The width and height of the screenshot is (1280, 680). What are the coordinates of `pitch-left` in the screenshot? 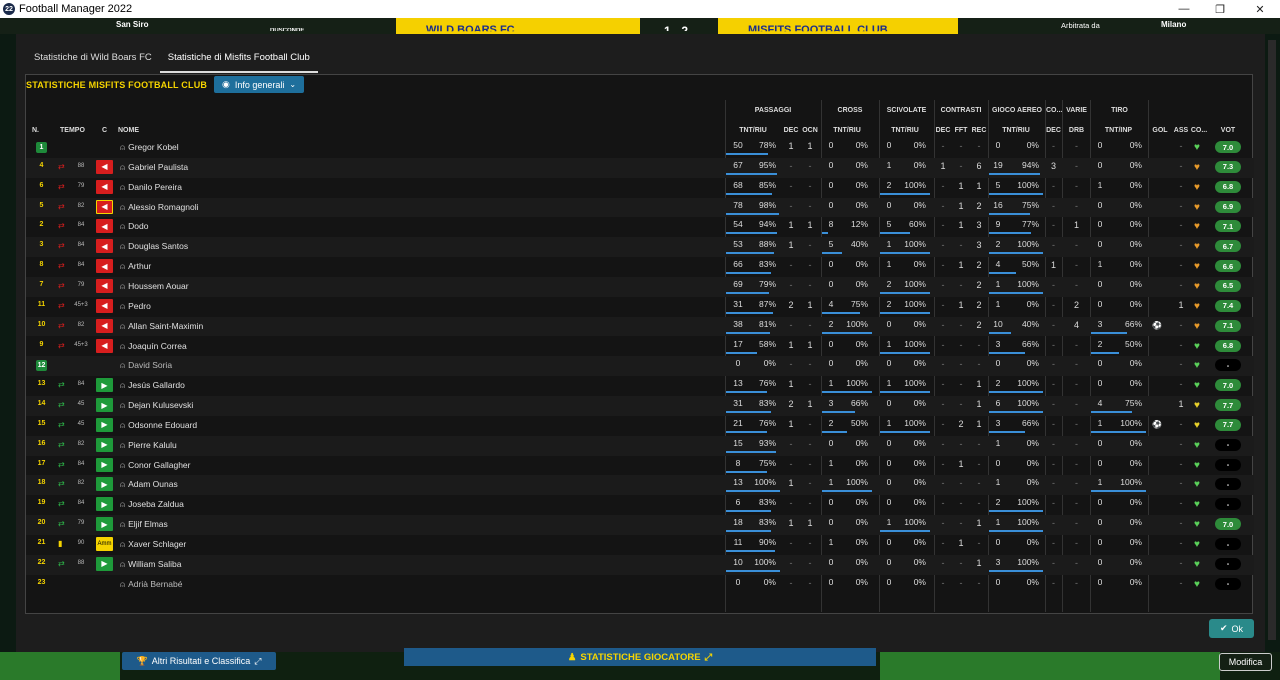 It's located at (60, 666).